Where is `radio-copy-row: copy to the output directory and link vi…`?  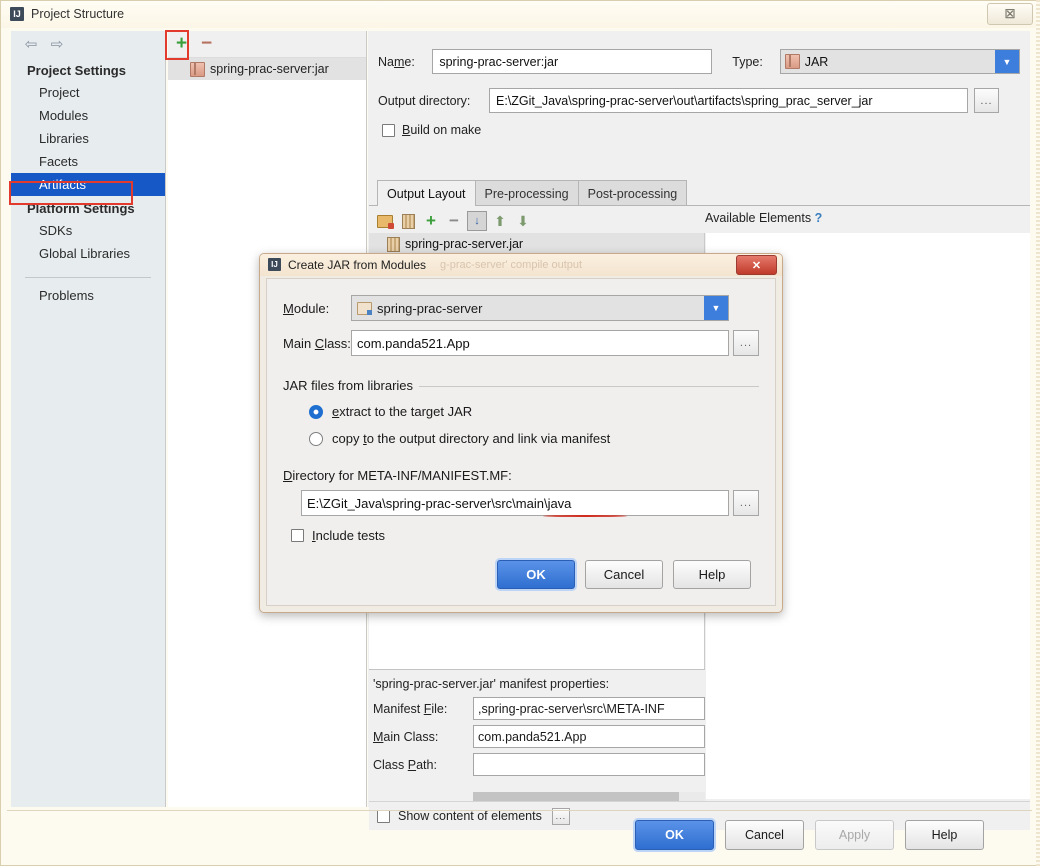 radio-copy-row: copy to the output directory and link vi… is located at coordinates (521, 438).